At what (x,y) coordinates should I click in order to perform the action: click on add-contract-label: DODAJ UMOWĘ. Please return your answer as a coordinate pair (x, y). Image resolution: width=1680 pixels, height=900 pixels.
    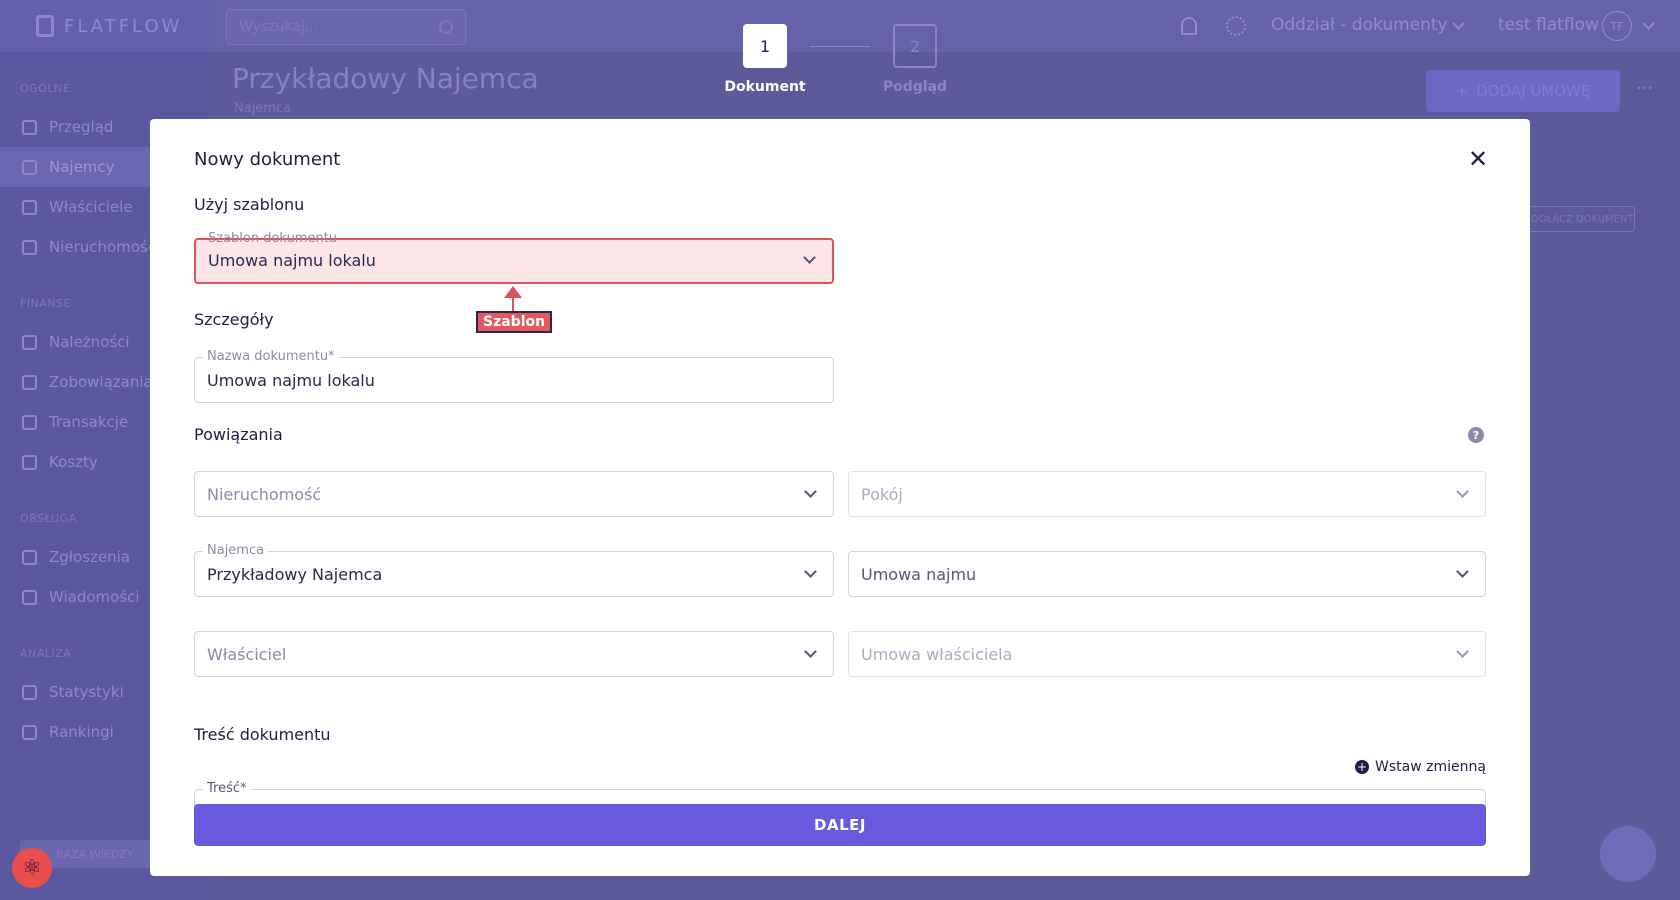
    Looking at the image, I should click on (1533, 91).